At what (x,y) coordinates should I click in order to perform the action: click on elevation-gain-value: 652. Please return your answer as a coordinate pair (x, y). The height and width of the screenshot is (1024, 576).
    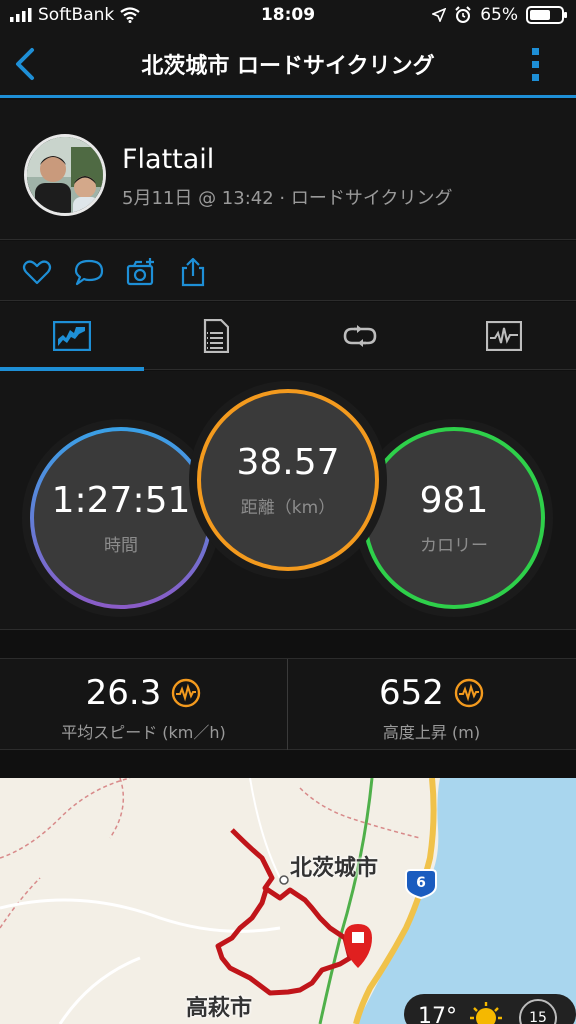
    Looking at the image, I should click on (411, 693).